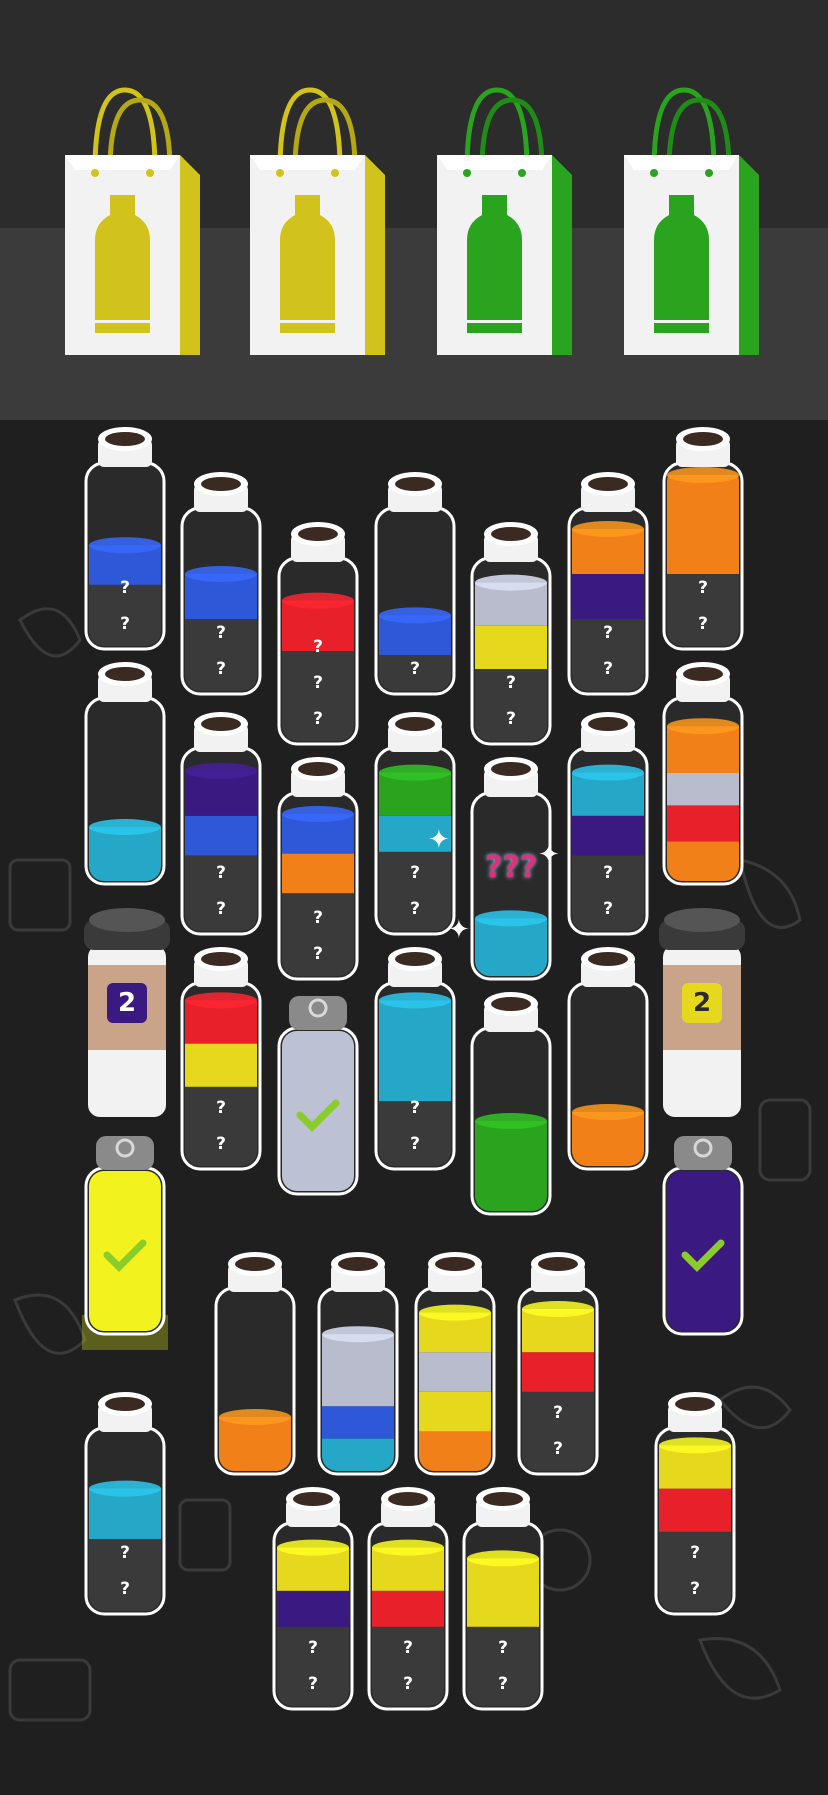 Image resolution: width=828 pixels, height=1795 pixels. What do you see at coordinates (415, 590) in the screenshot?
I see `bottle: ?` at bounding box center [415, 590].